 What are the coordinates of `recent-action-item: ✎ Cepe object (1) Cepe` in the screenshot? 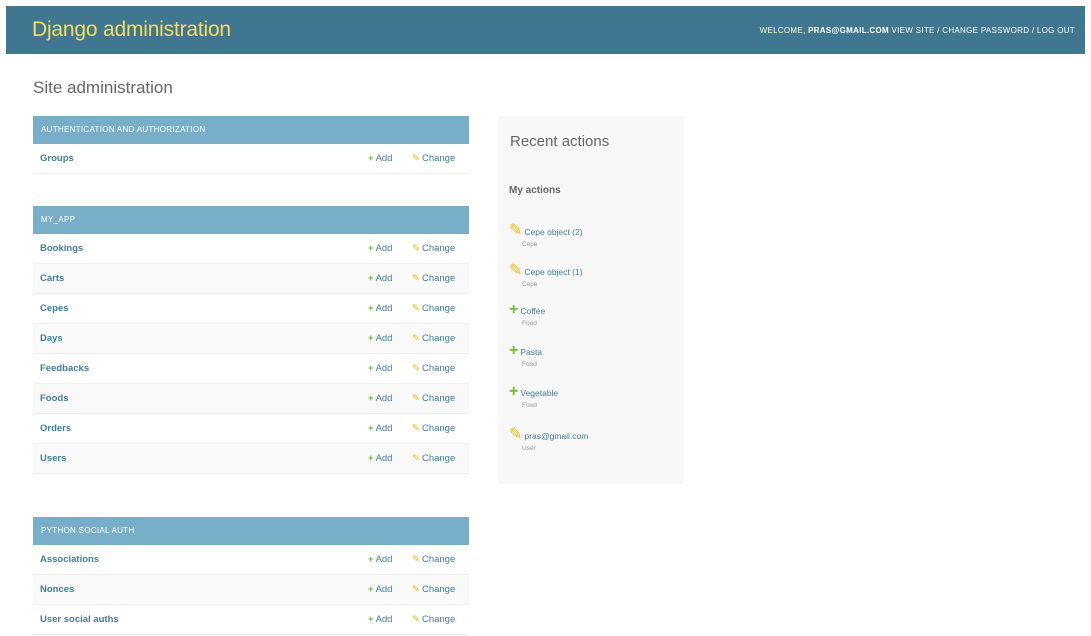 It's located at (546, 274).